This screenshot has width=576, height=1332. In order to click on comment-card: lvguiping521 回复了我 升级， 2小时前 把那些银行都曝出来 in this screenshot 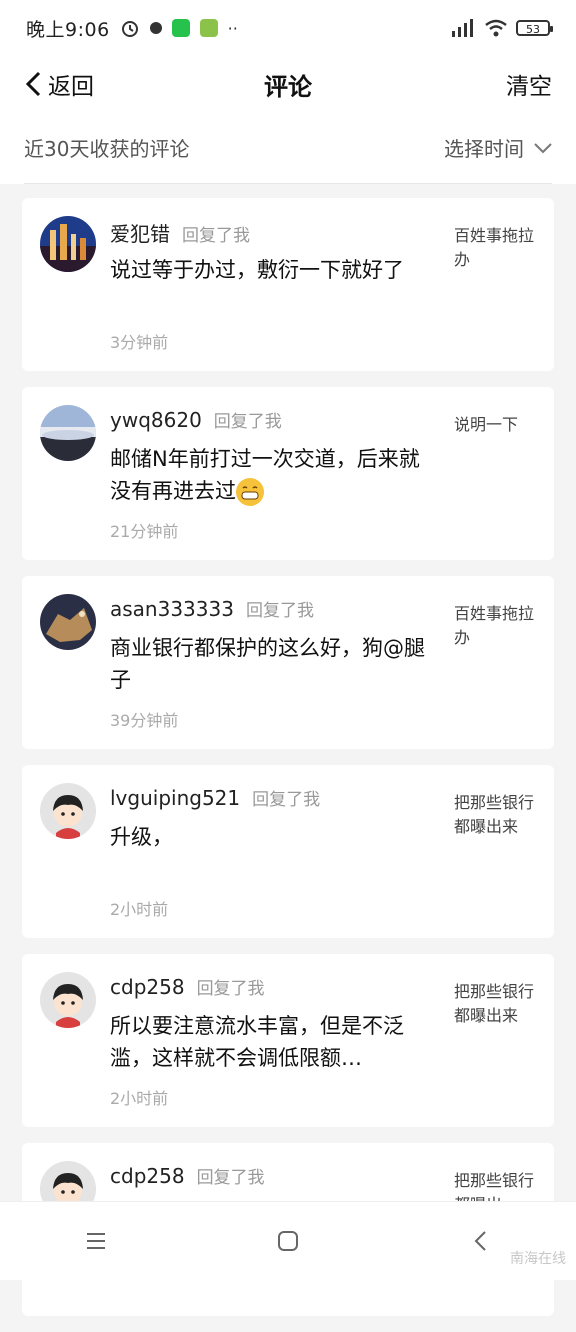, I will do `click(288, 851)`.